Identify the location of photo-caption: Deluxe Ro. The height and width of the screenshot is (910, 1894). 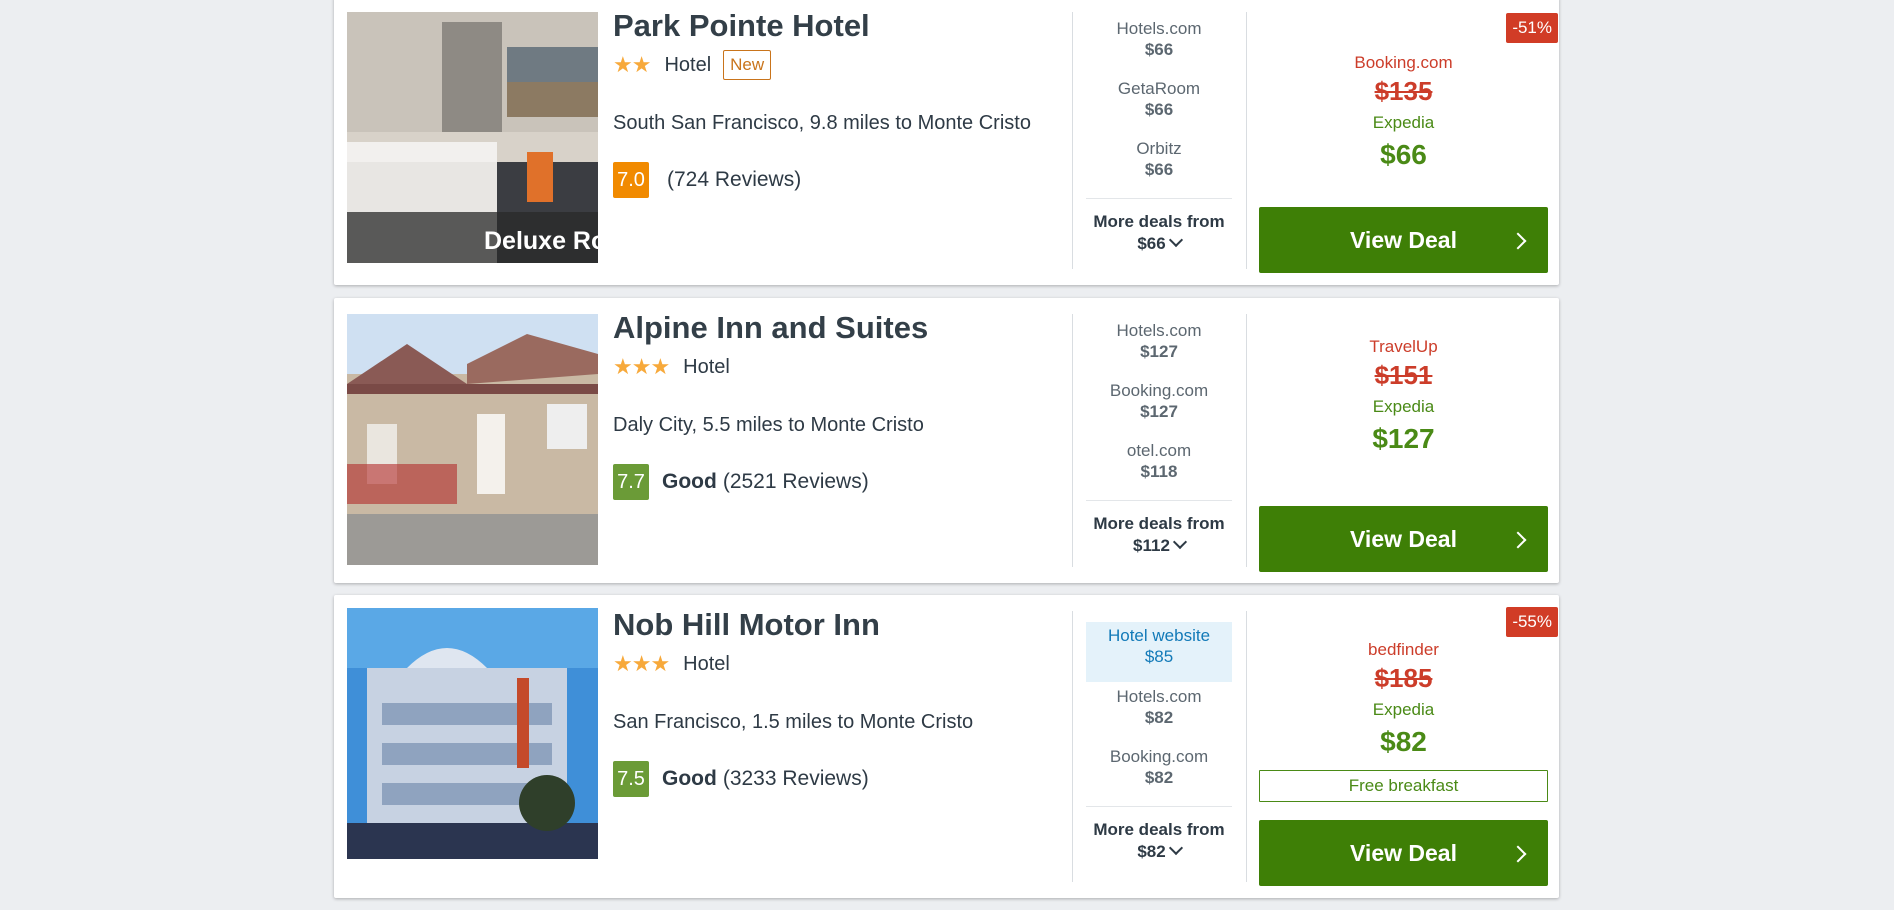
(541, 241).